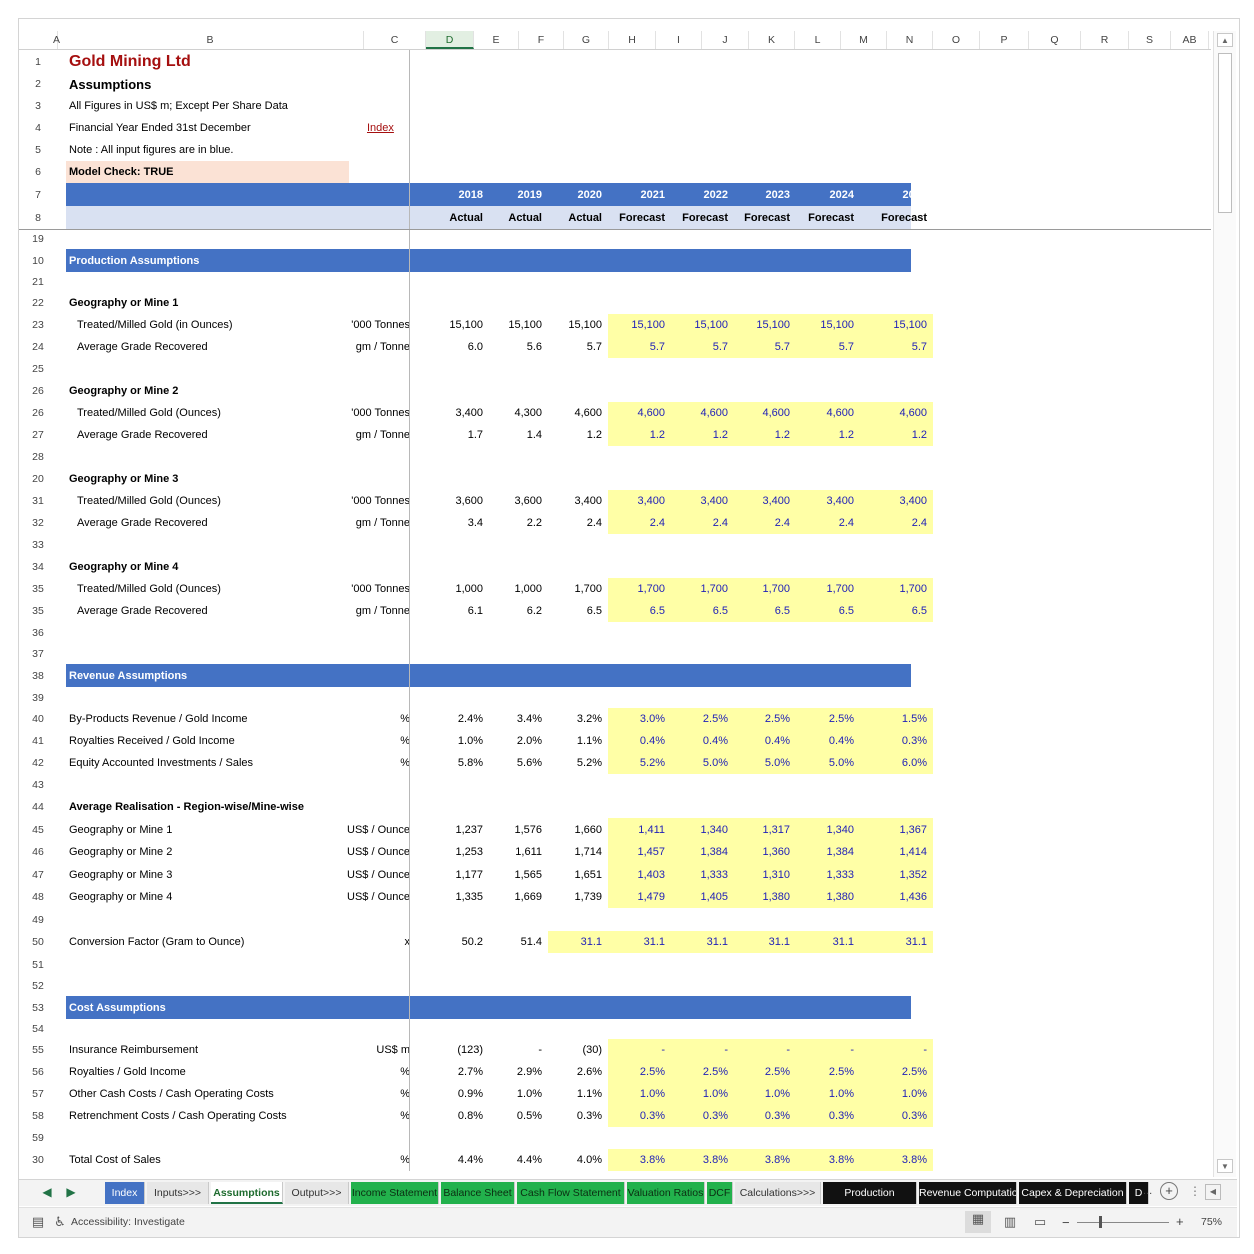 This screenshot has width=1254, height=1254. What do you see at coordinates (578, 1050) in the screenshot?
I see `value-cell: (30)` at bounding box center [578, 1050].